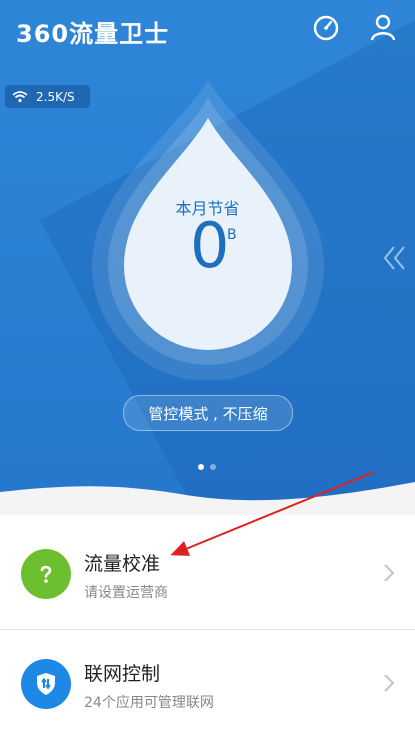  I want to click on wifi-icon, so click(20, 96).